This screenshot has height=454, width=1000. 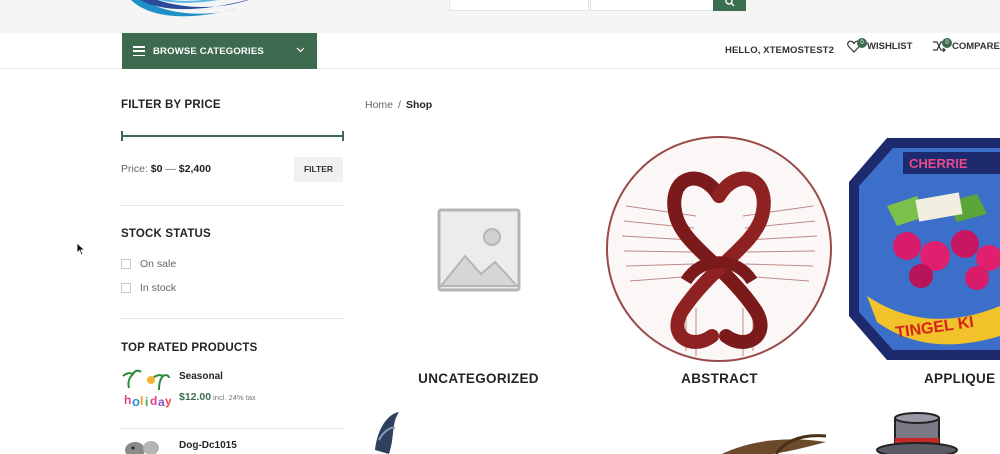 What do you see at coordinates (195, 397) in the screenshot?
I see `product-price-value: $12.00` at bounding box center [195, 397].